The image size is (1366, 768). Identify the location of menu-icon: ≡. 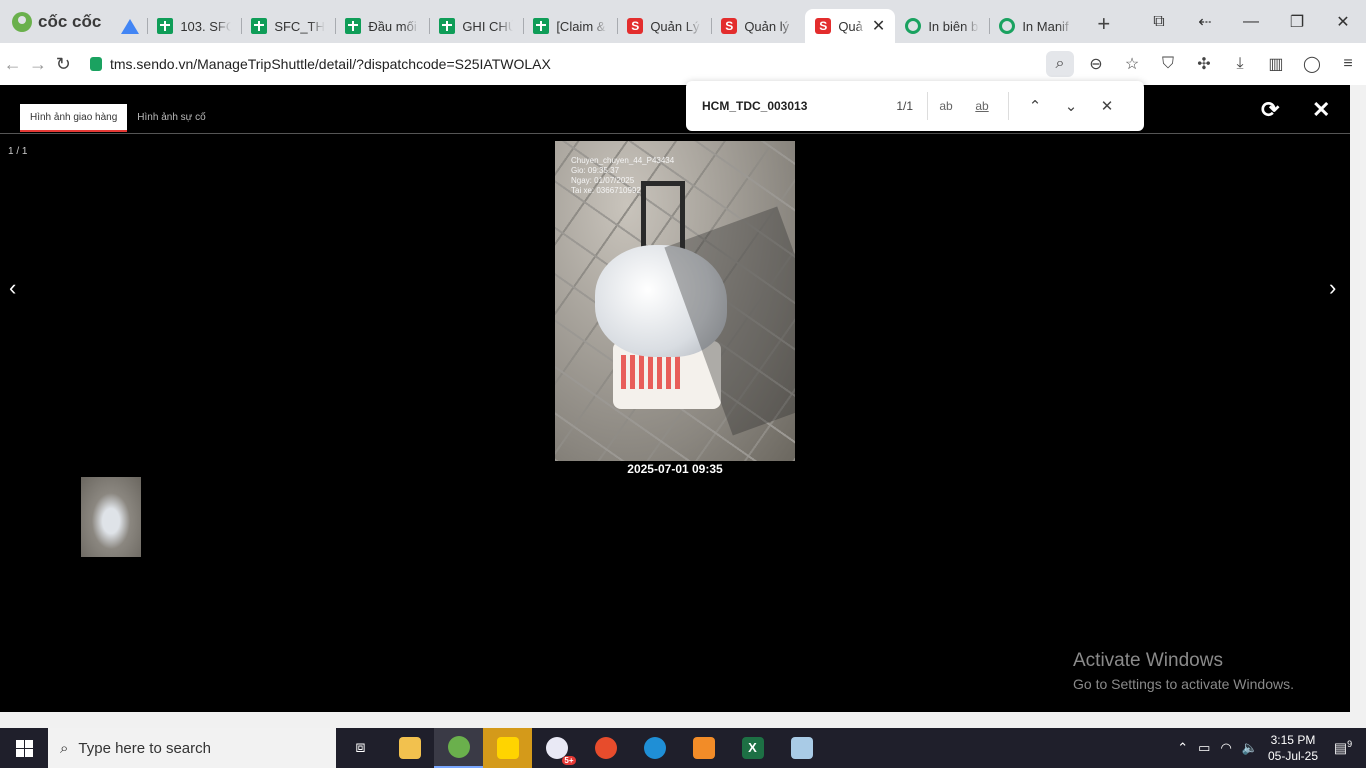
(1348, 64).